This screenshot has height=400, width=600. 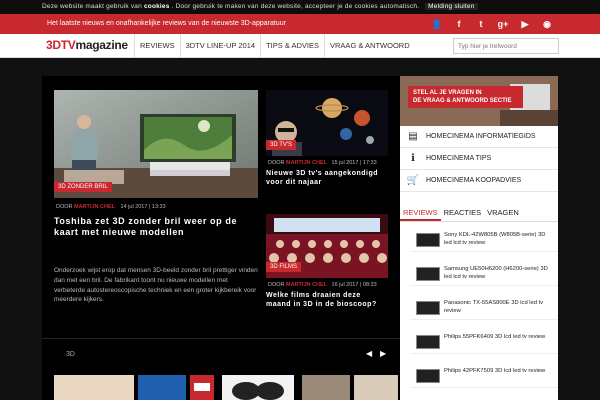 I want to click on tab-comments: REACTIES, so click(x=463, y=212).